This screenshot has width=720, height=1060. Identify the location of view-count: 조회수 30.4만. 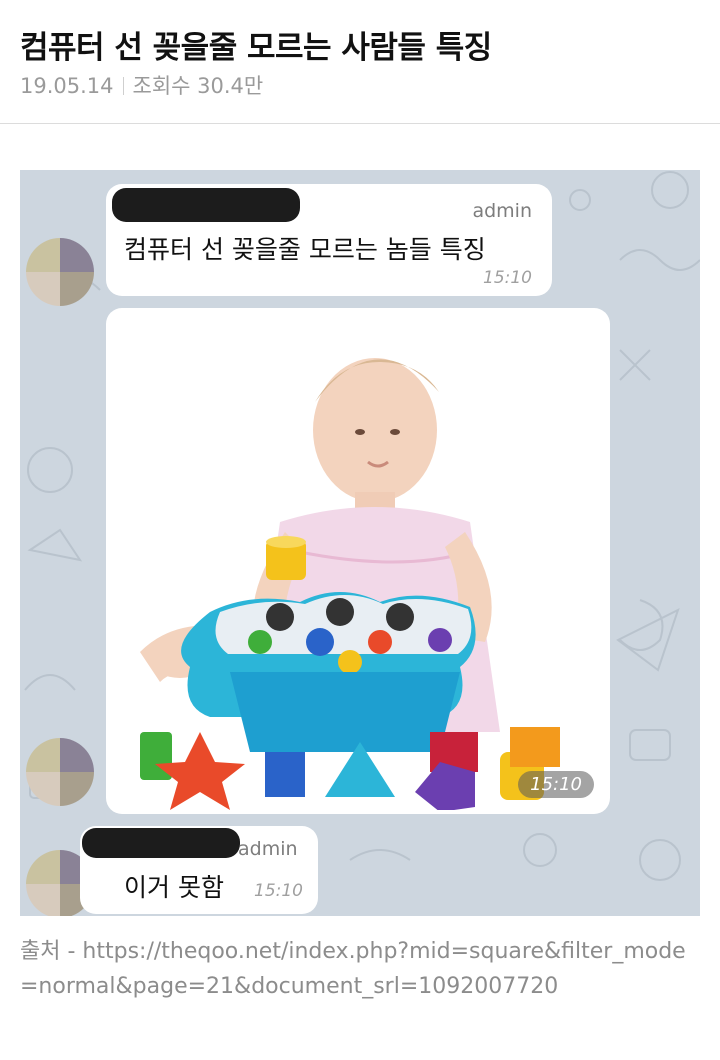
(198, 86).